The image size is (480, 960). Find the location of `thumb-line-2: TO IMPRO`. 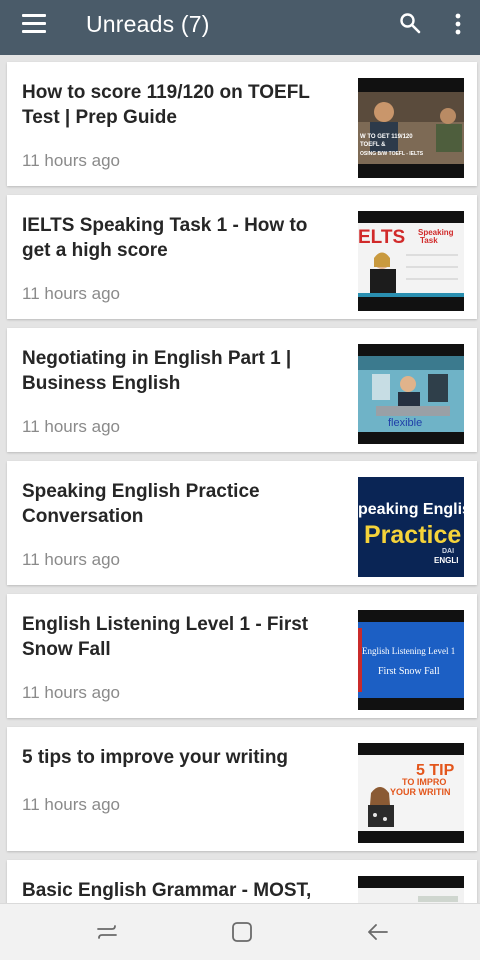

thumb-line-2: TO IMPRO is located at coordinates (424, 782).